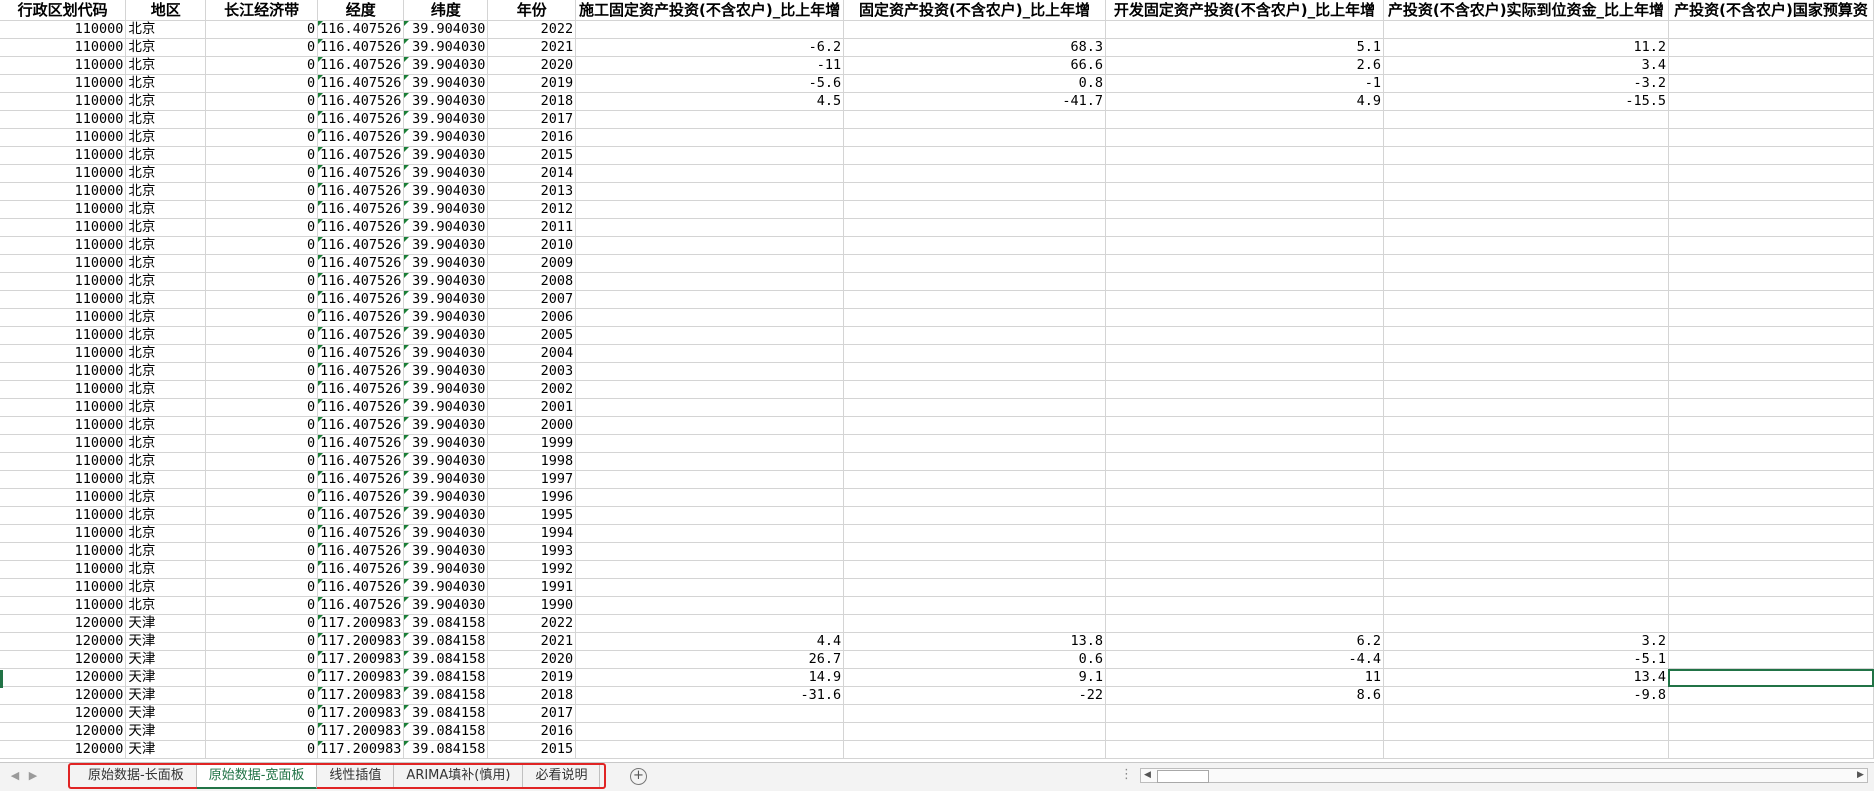 This screenshot has height=791, width=1874. I want to click on cell: 2020, so click(532, 65).